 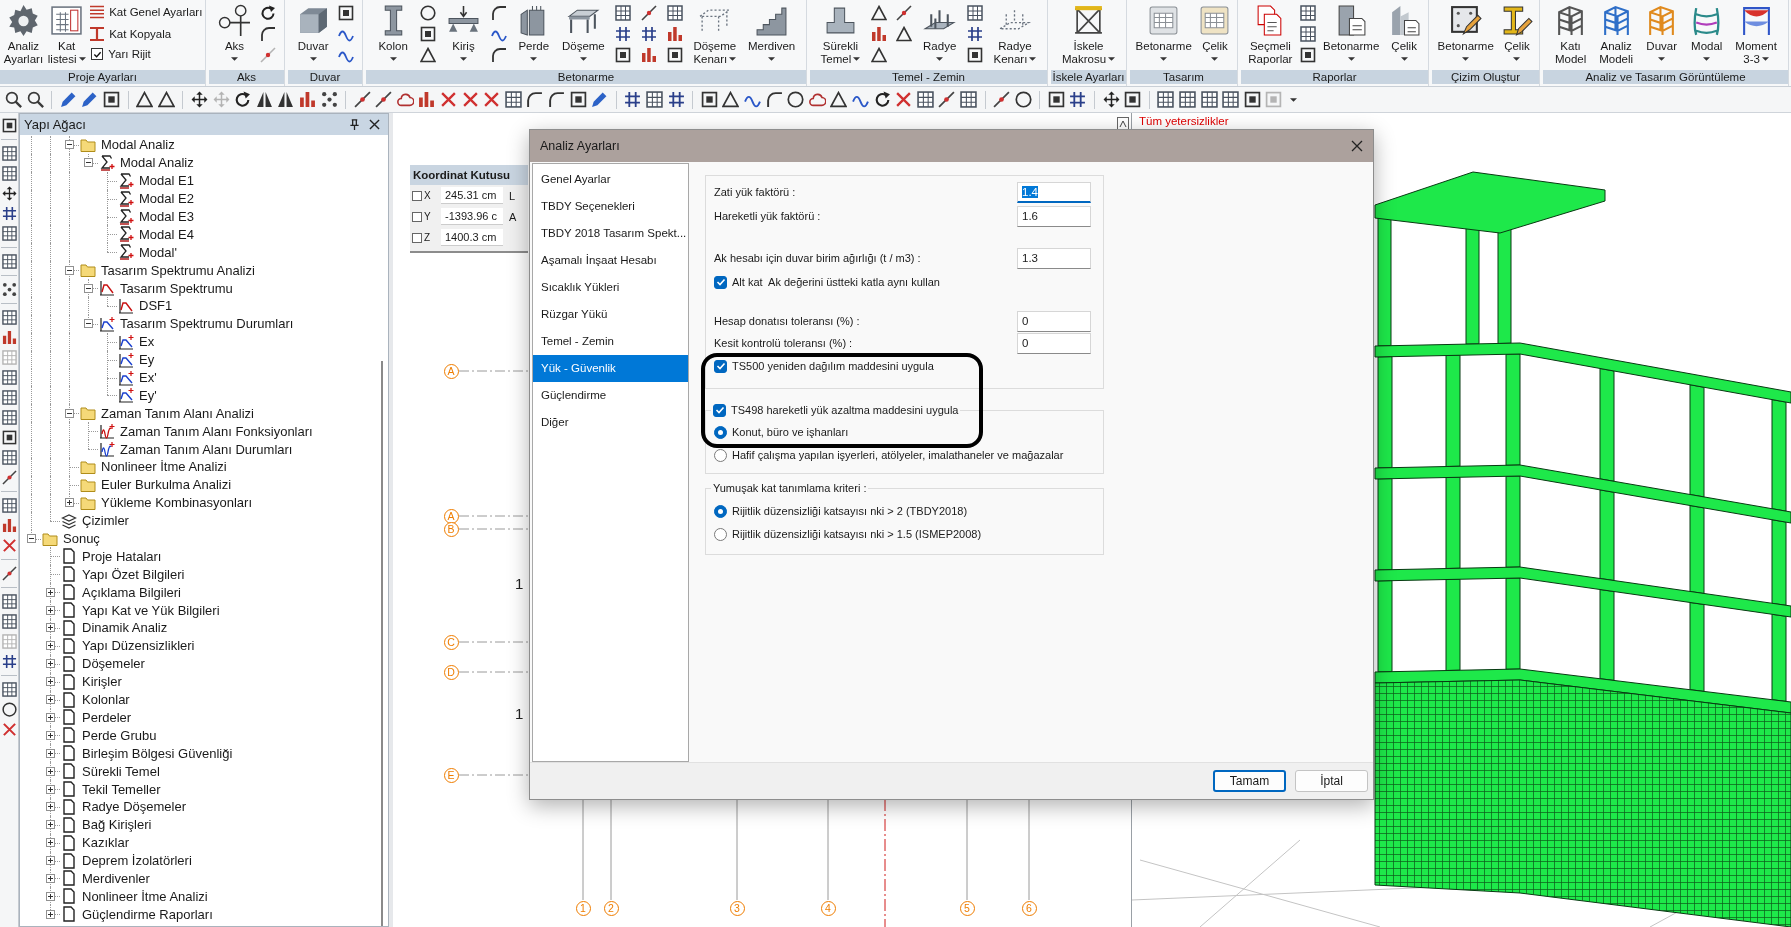 What do you see at coordinates (102, 682) in the screenshot?
I see `tree-item: Kirişler` at bounding box center [102, 682].